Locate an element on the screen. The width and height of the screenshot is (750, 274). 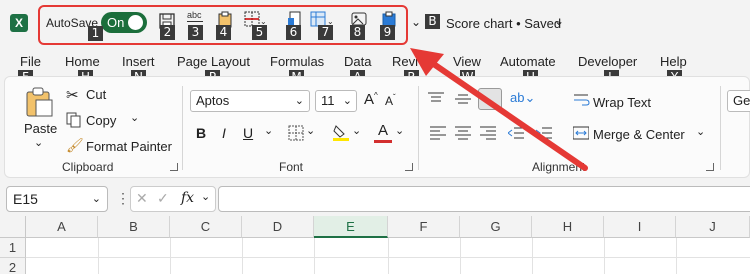
column-header-a: A is located at coordinates (62, 227).